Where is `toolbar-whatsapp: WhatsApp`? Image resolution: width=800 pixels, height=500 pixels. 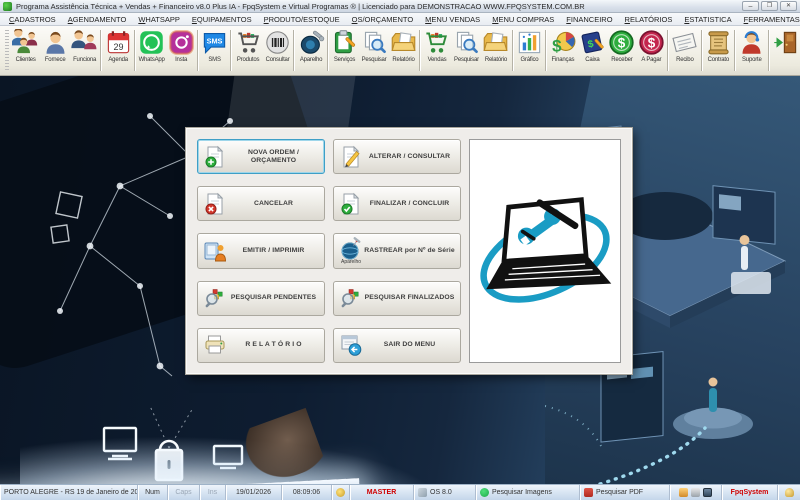 toolbar-whatsapp: WhatsApp is located at coordinates (151, 50).